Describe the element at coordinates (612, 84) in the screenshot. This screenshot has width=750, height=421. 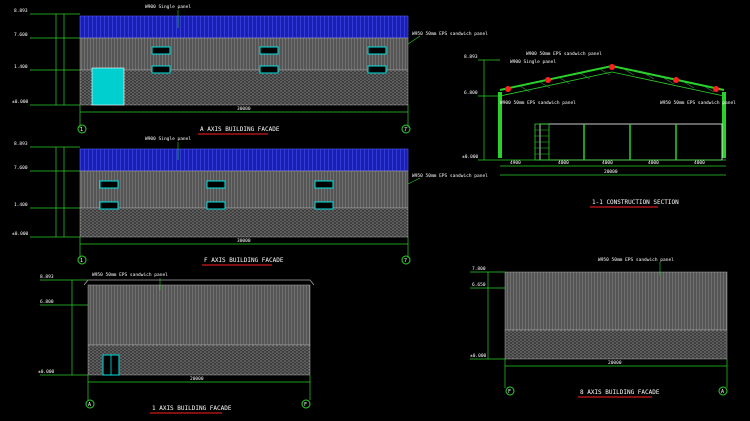
I see `roof-truss-bottom` at that location.